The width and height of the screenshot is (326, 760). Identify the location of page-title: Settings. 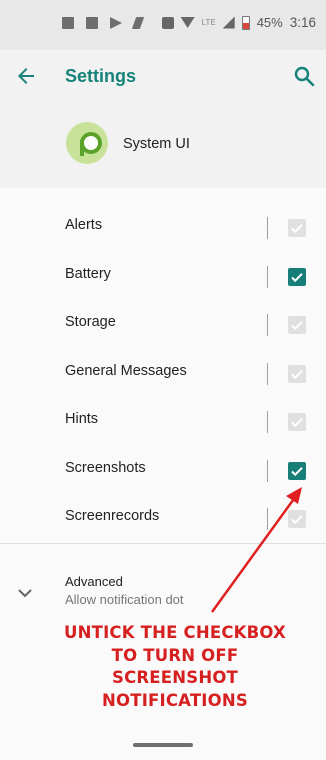
(101, 76).